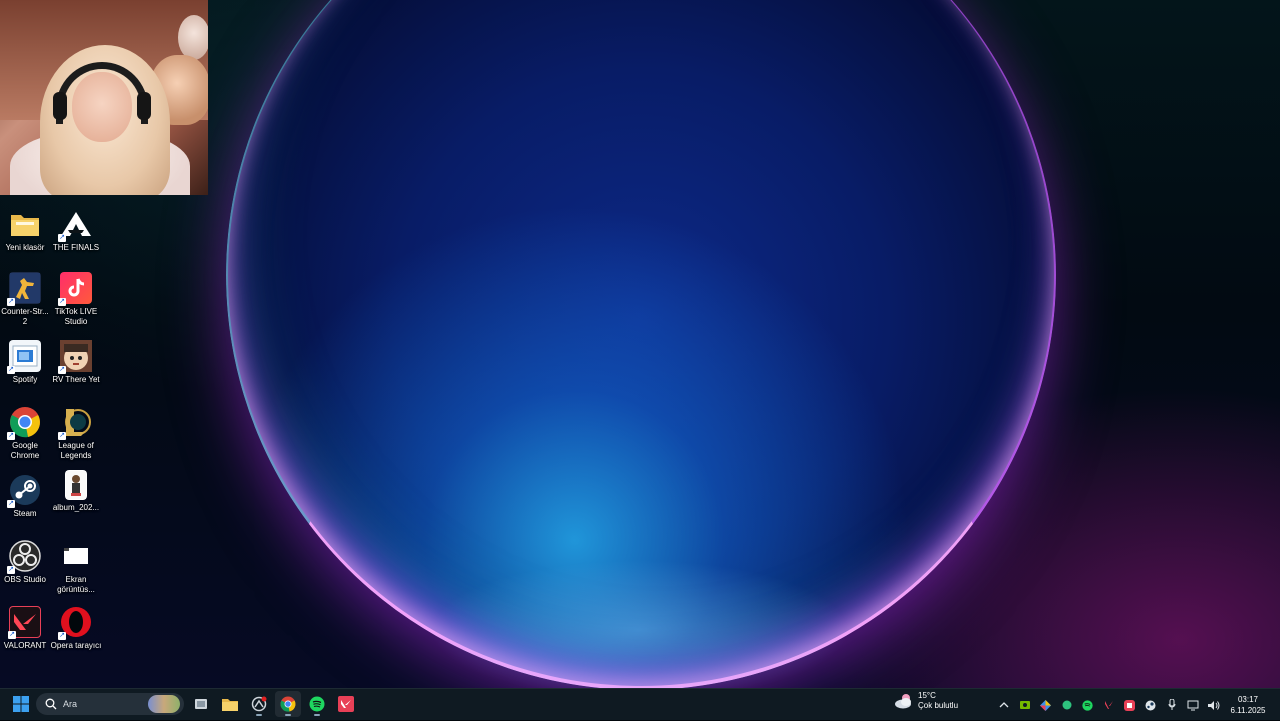  I want to click on tray-network, so click(1192, 705).